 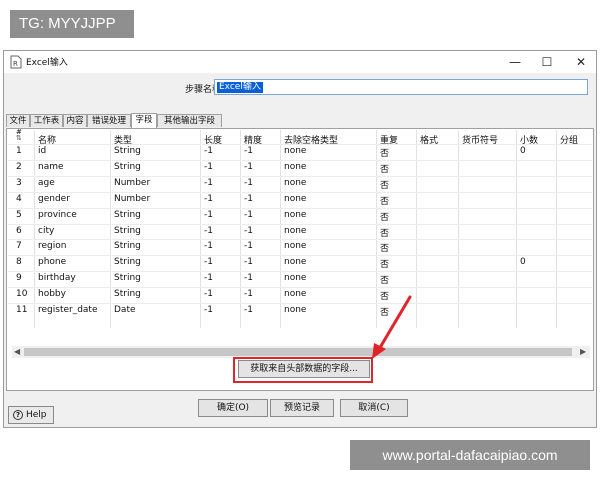 I want to click on ok-button: 确定(O), so click(x=233, y=408).